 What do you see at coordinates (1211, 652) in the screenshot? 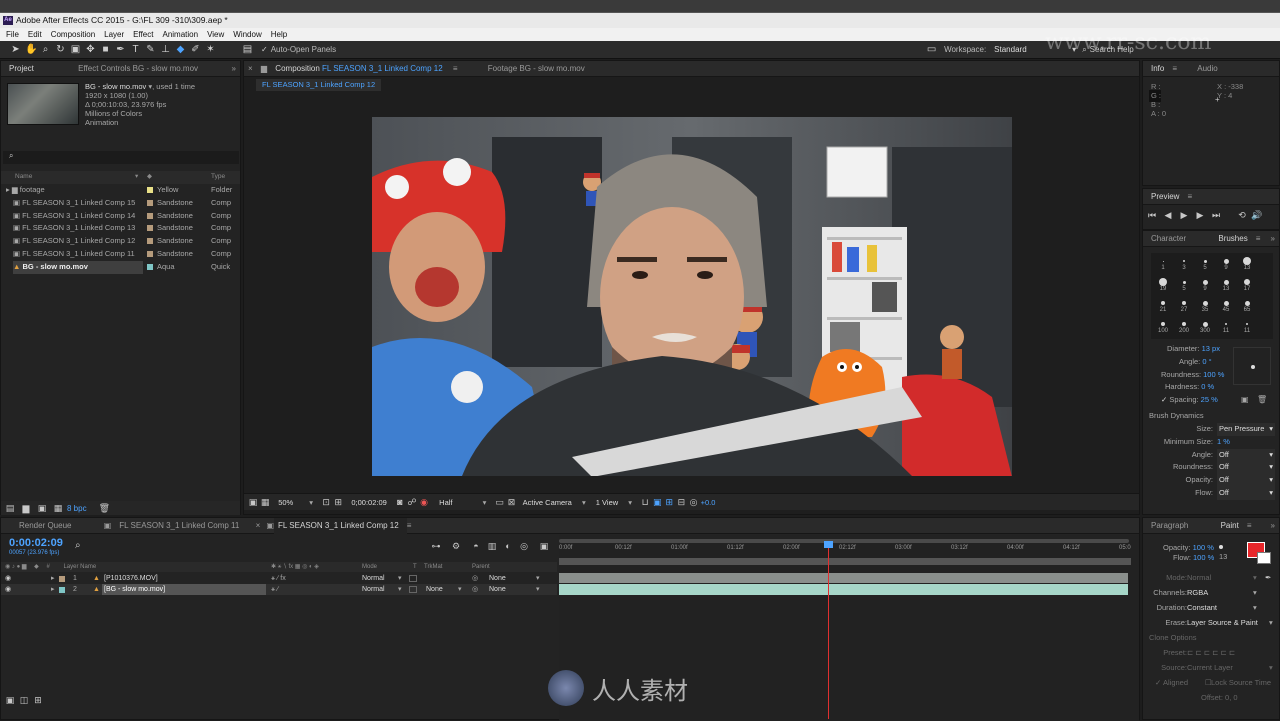
I see `clone-preset-icons: ⊏ ⊏ ⊏ ⊏ ⊏ ⊏` at bounding box center [1211, 652].